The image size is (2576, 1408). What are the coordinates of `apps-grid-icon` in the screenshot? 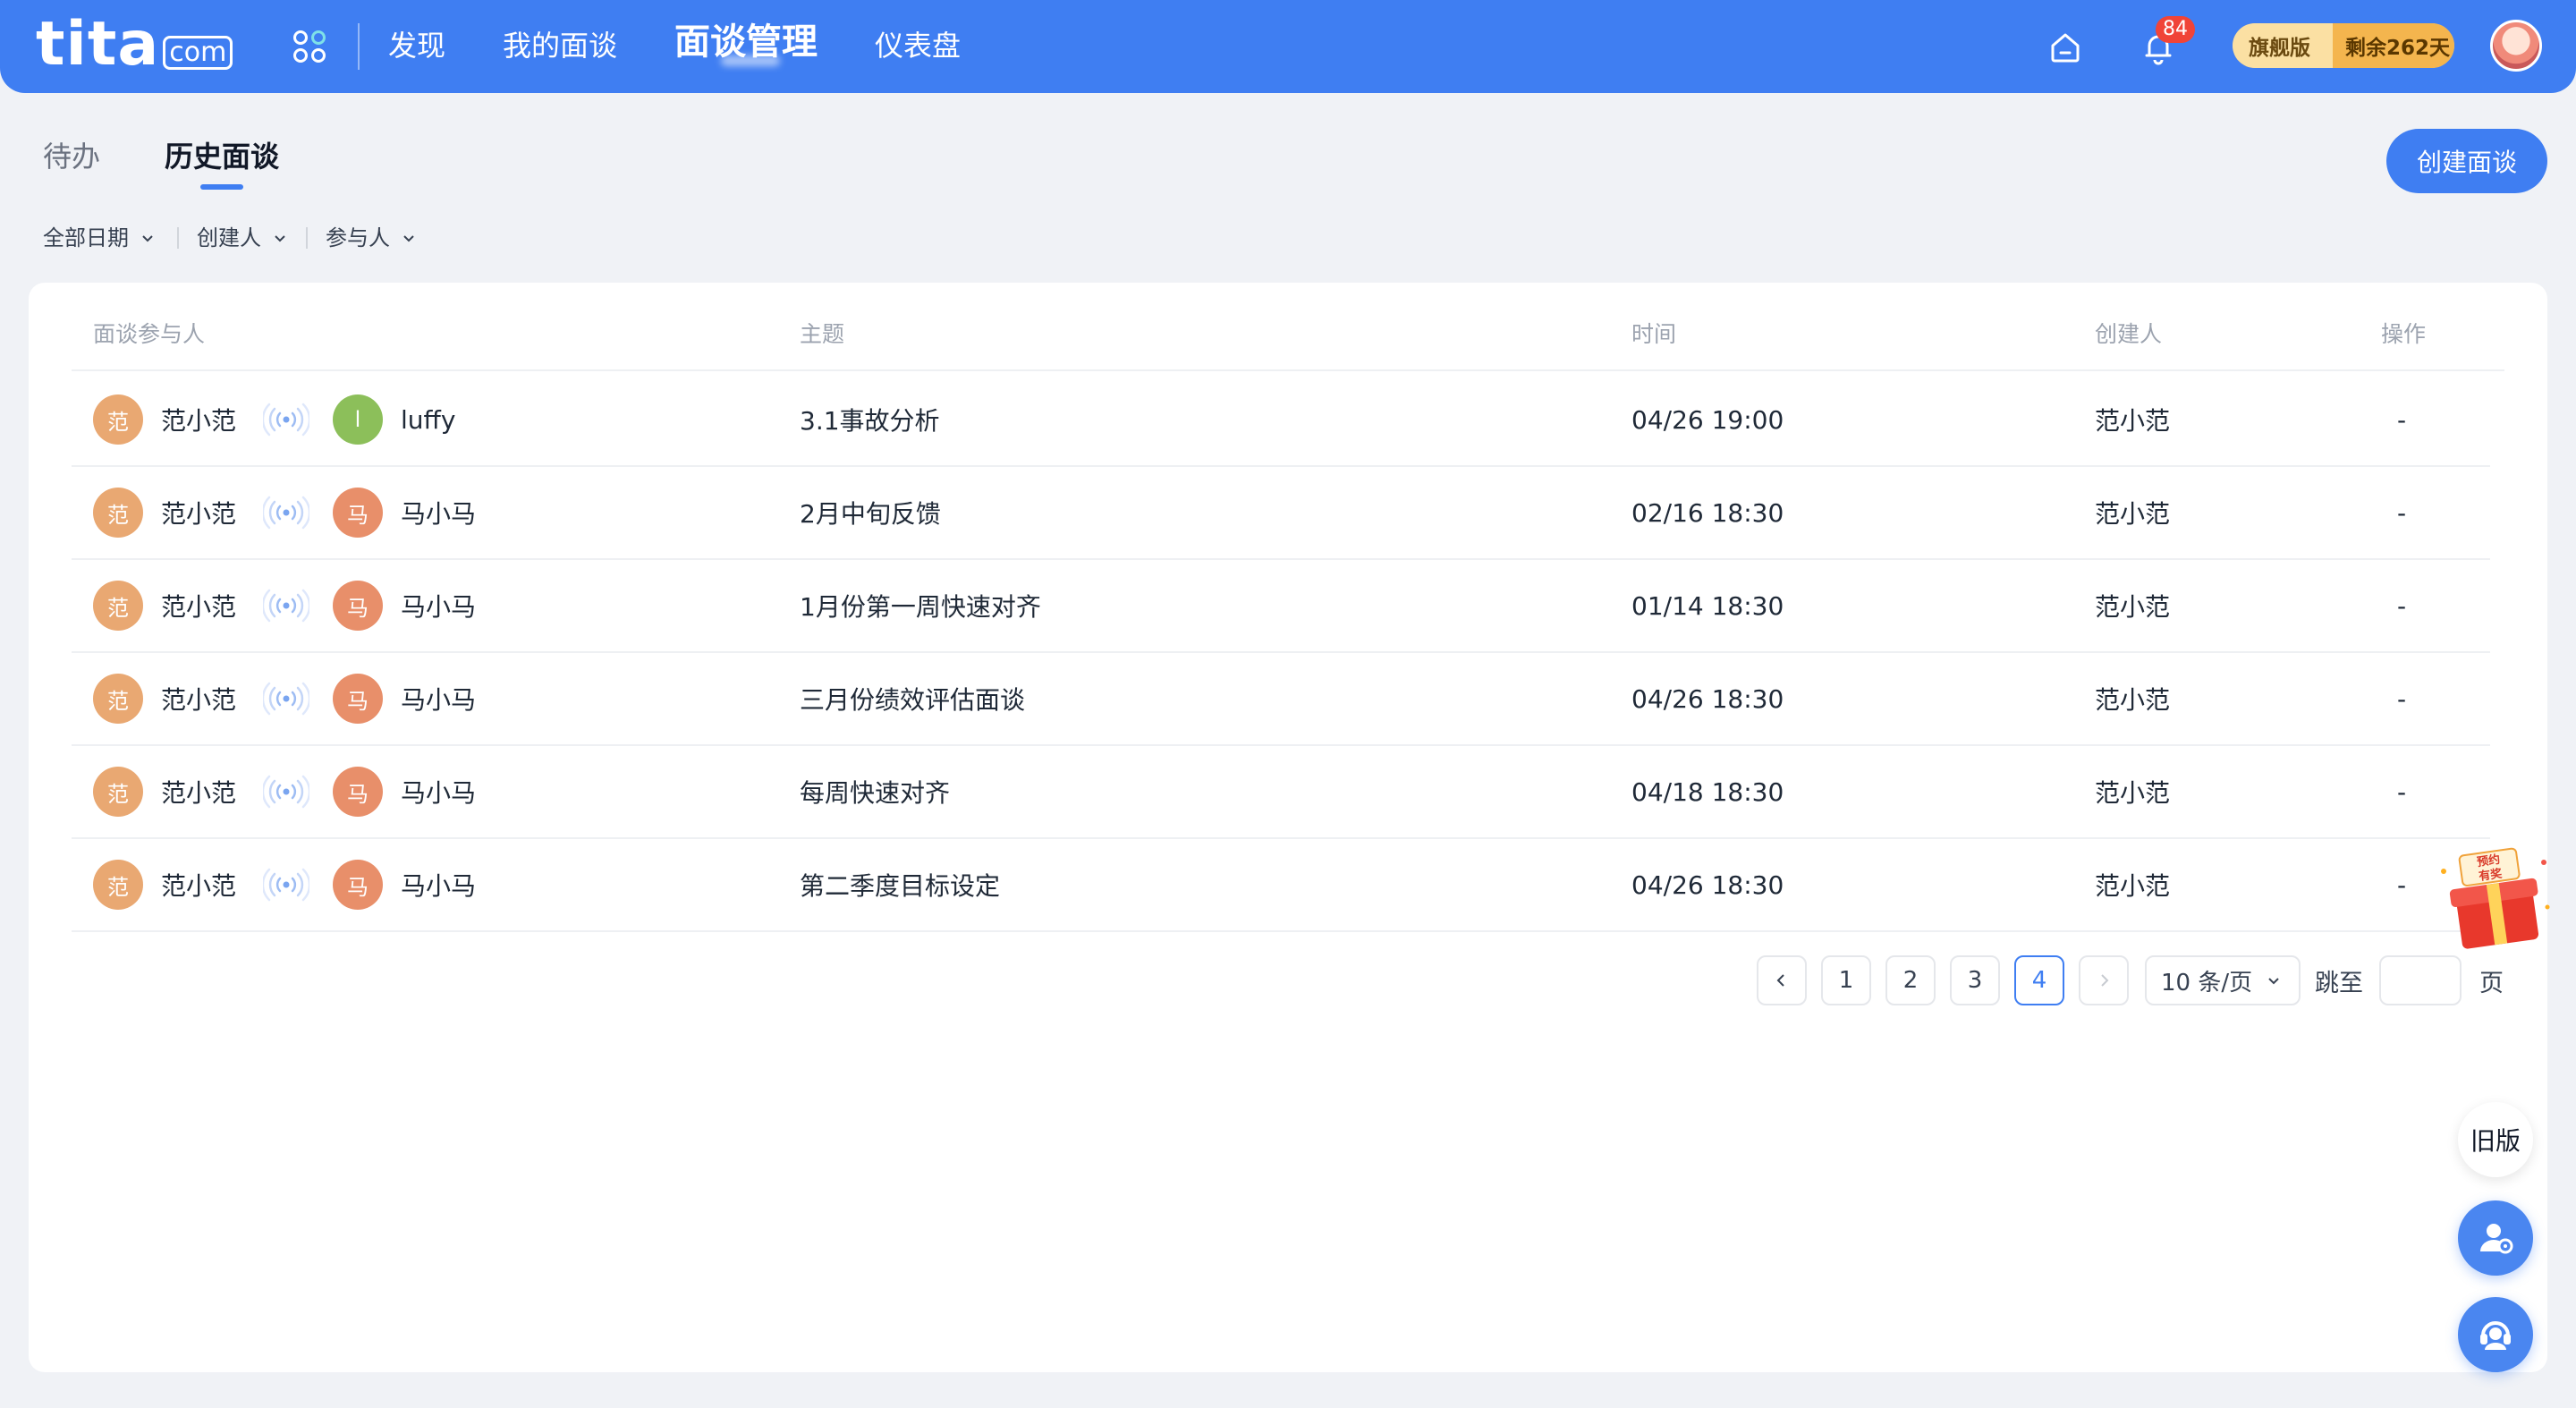 It's located at (309, 46).